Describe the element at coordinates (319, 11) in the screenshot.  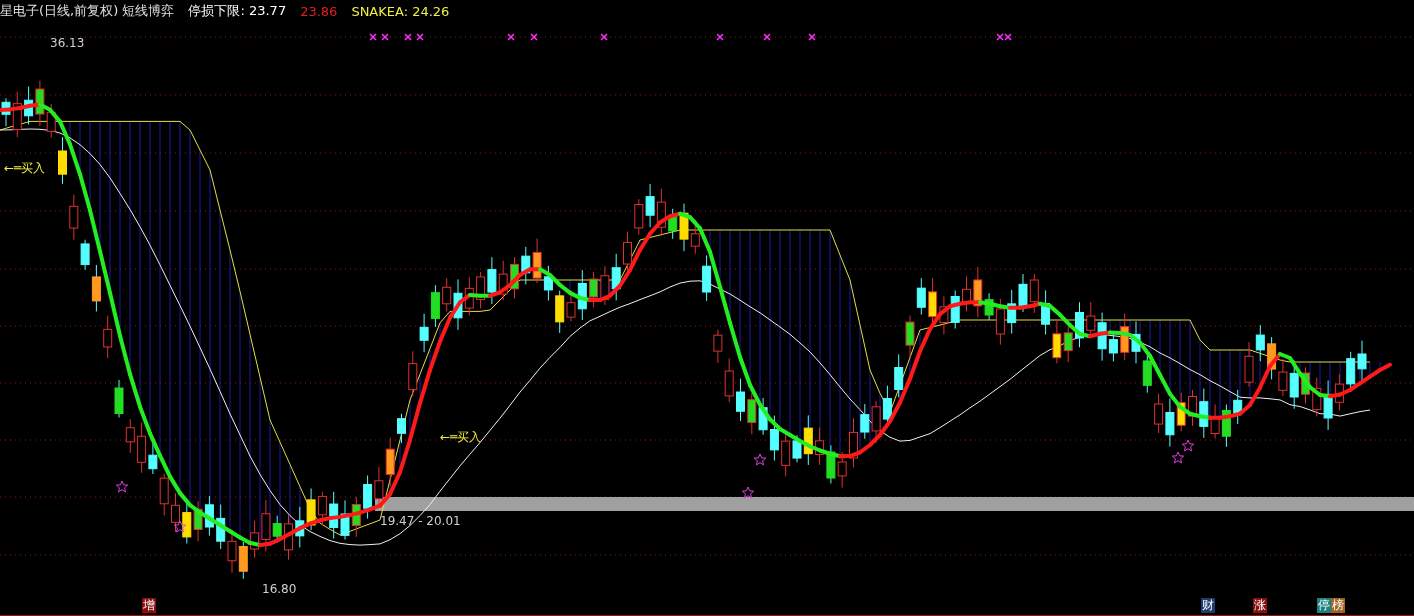
I see `indicator-value: 23.86` at that location.